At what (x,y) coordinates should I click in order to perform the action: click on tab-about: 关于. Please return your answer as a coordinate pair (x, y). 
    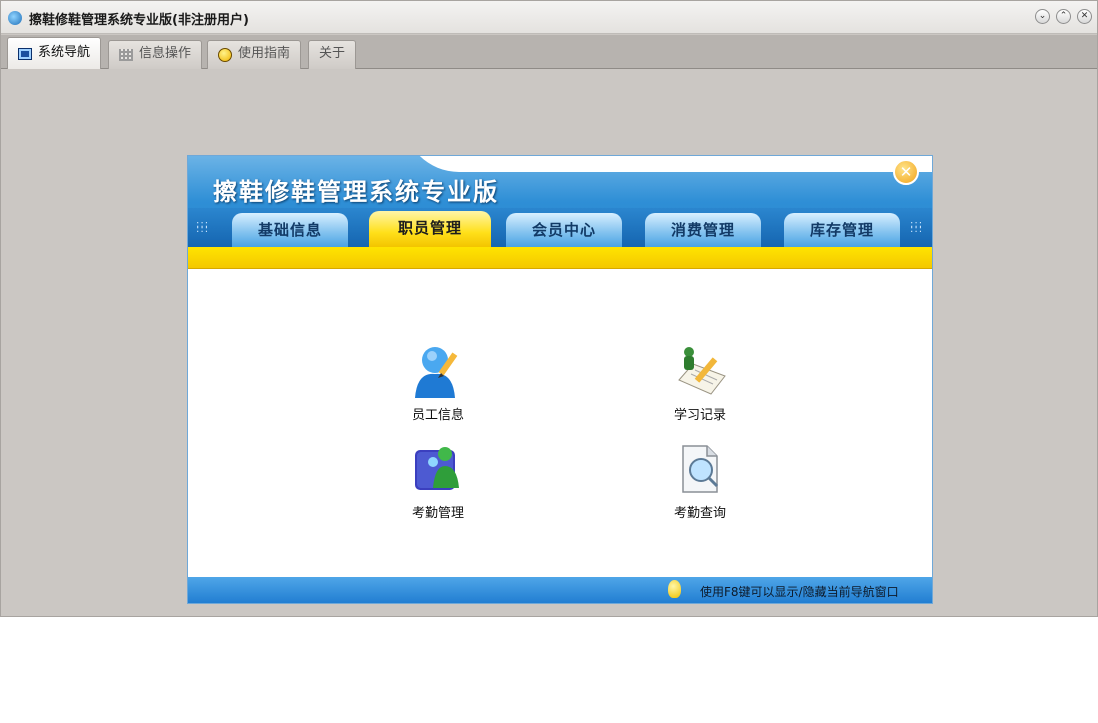
    Looking at the image, I should click on (332, 54).